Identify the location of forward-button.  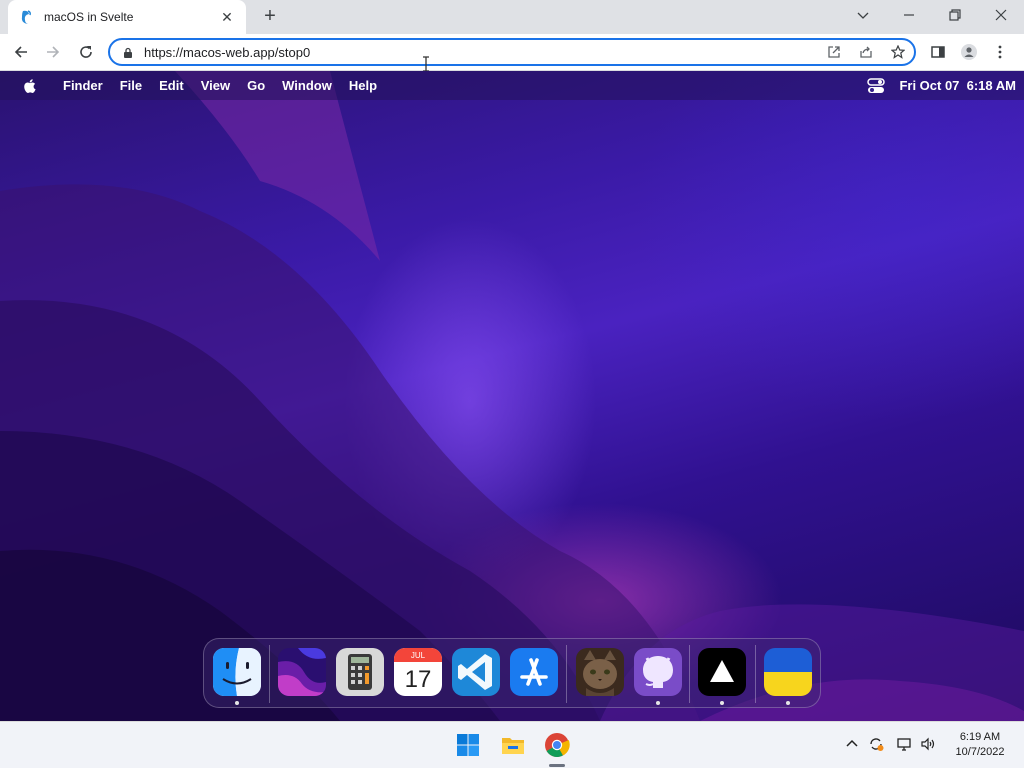
(53, 52).